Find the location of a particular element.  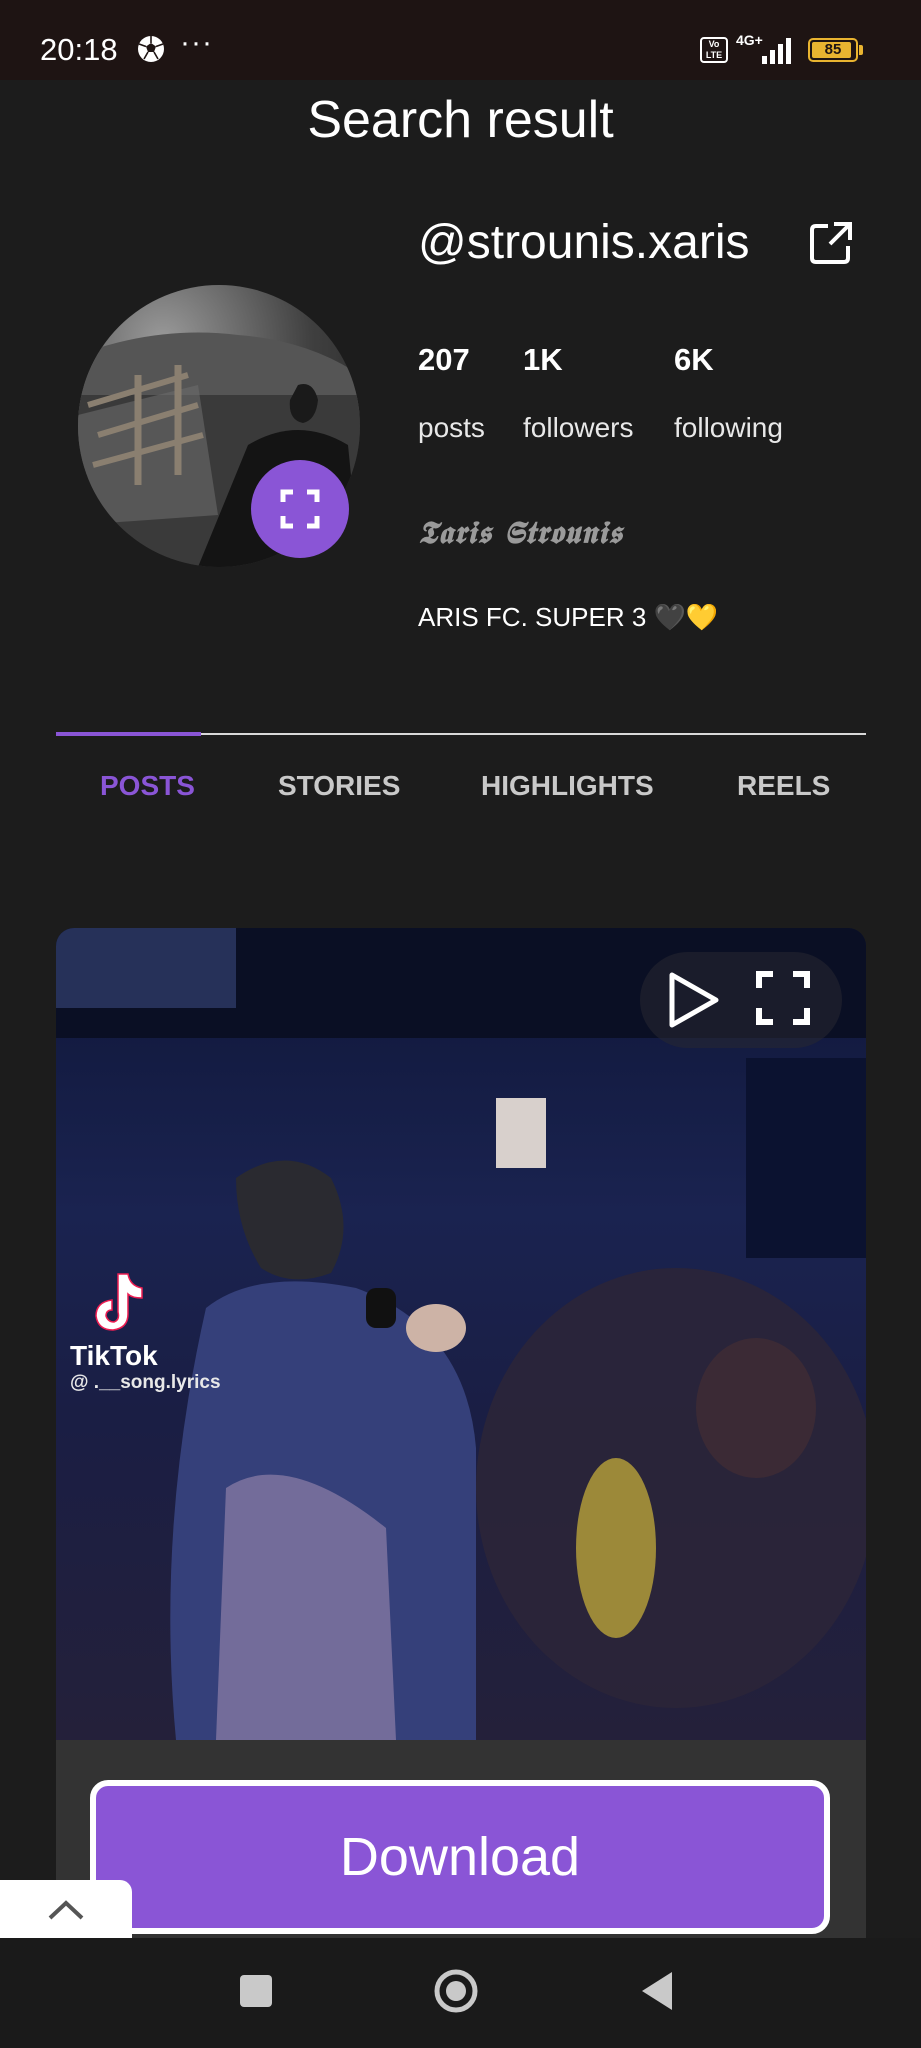

status-overflow: ··· is located at coordinates (196, 42).